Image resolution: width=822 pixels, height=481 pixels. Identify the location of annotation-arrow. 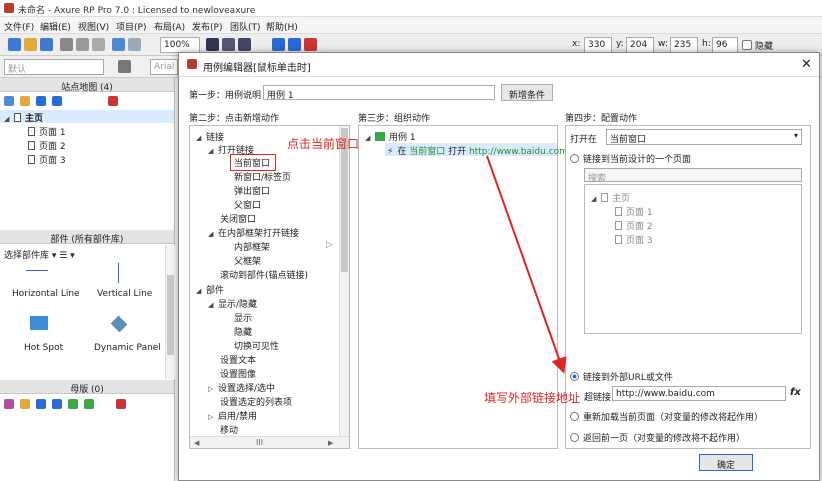
(526, 264).